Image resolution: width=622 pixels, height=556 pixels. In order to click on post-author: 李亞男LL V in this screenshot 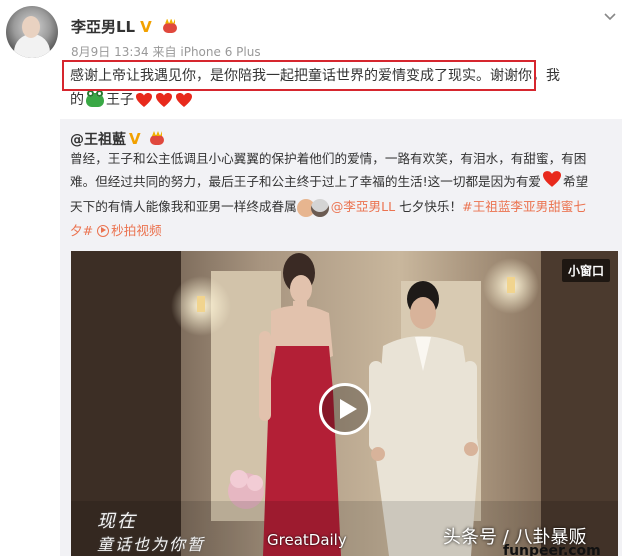, I will do `click(125, 26)`.